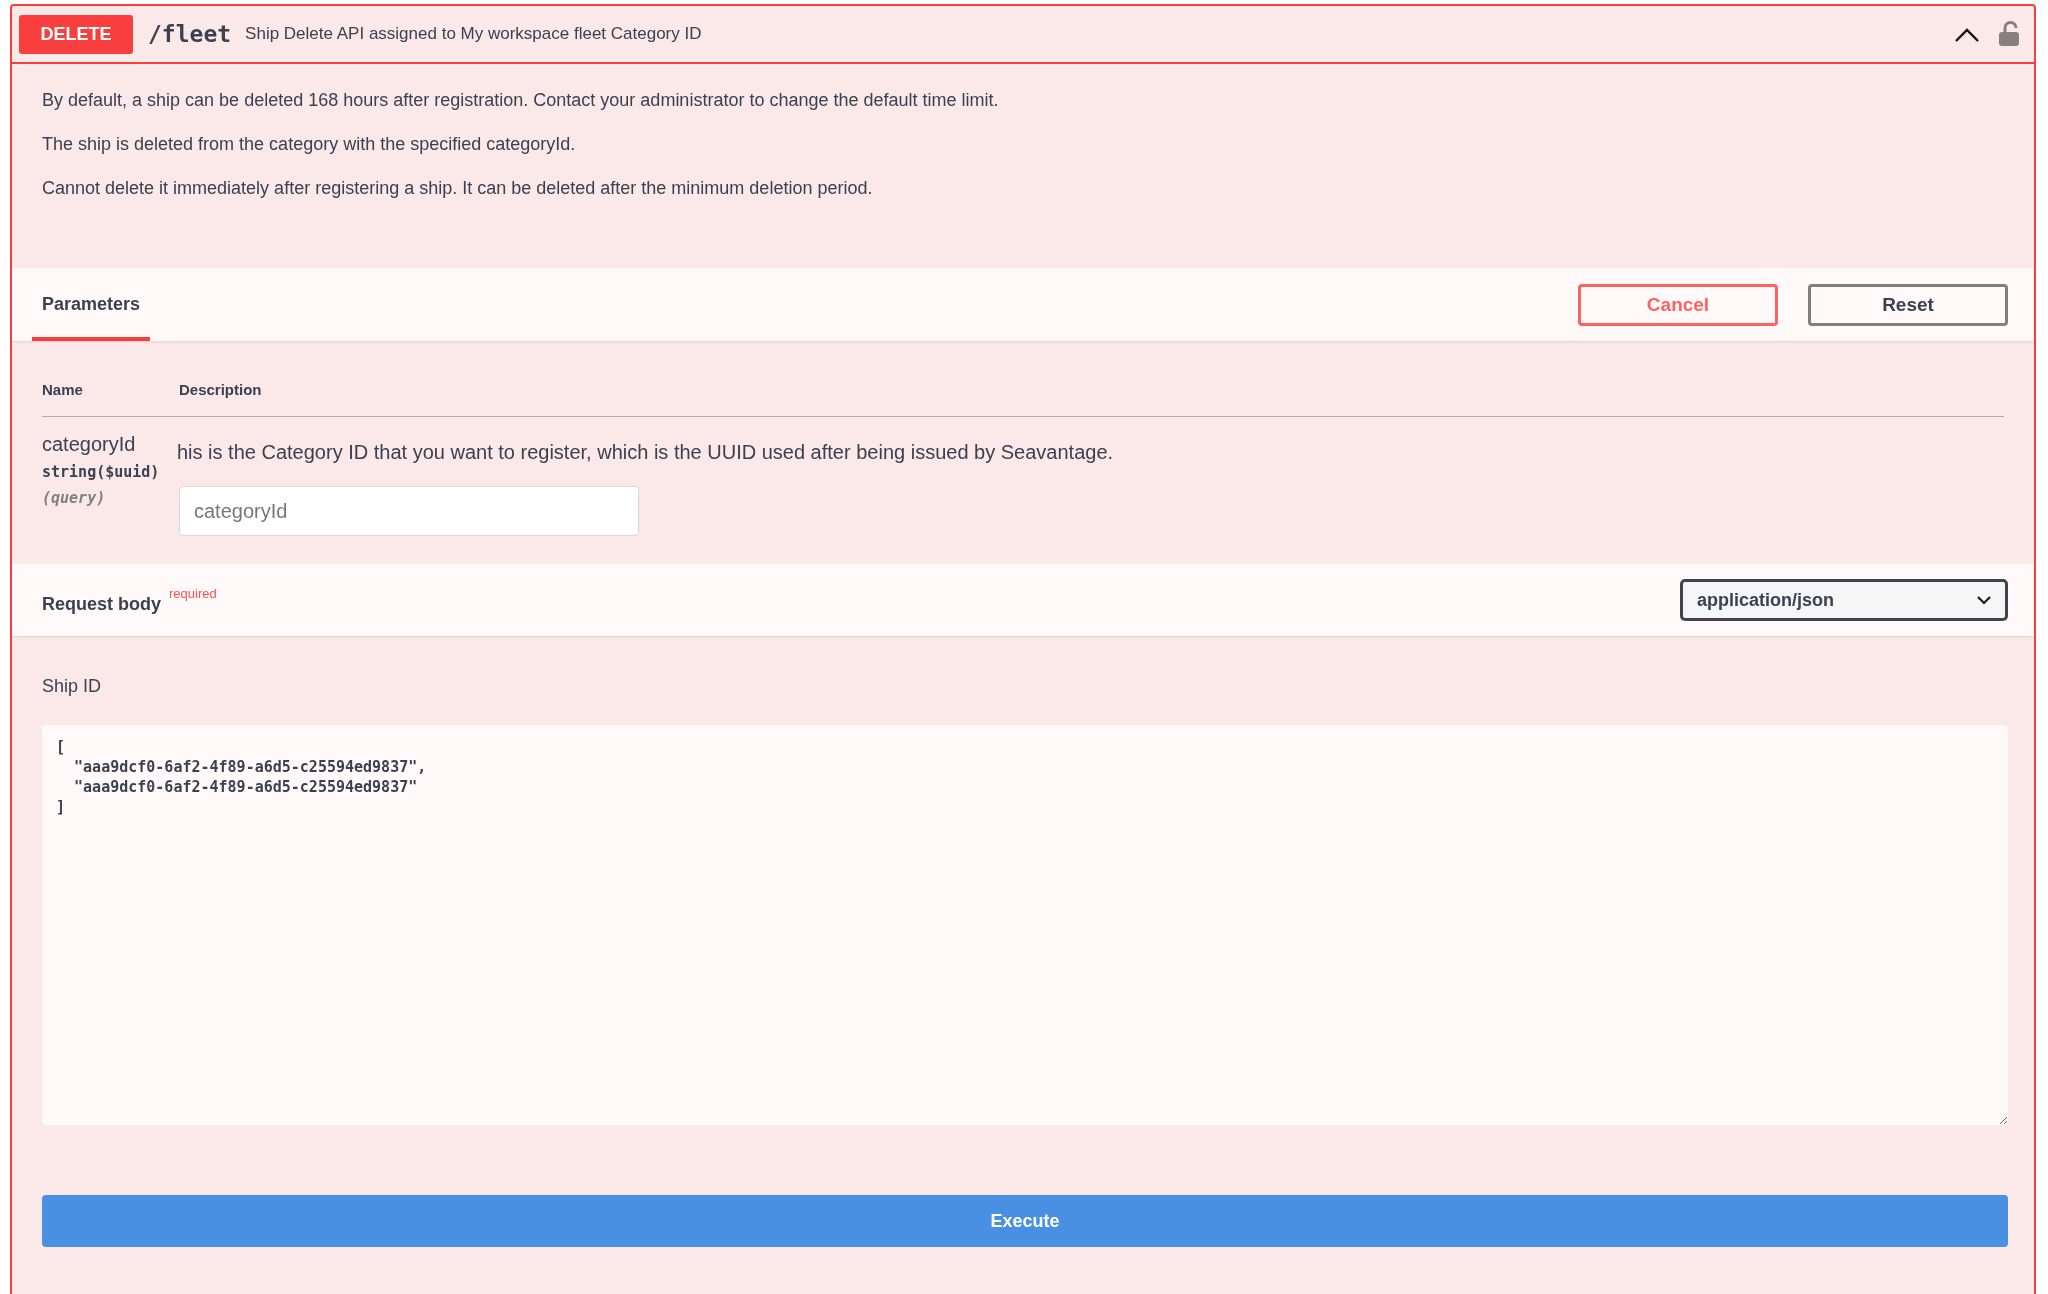 The height and width of the screenshot is (1294, 2048). What do you see at coordinates (193, 593) in the screenshot?
I see `required-label: required` at bounding box center [193, 593].